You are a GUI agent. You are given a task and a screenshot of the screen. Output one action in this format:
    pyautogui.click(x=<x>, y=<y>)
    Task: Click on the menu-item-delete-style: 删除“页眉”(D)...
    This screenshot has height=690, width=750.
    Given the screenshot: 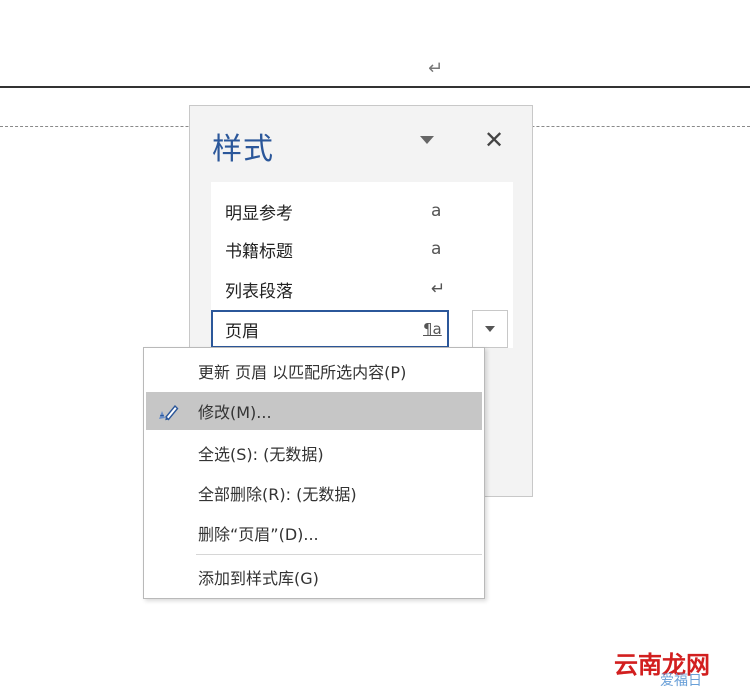 What is the action you would take?
    pyautogui.click(x=314, y=533)
    